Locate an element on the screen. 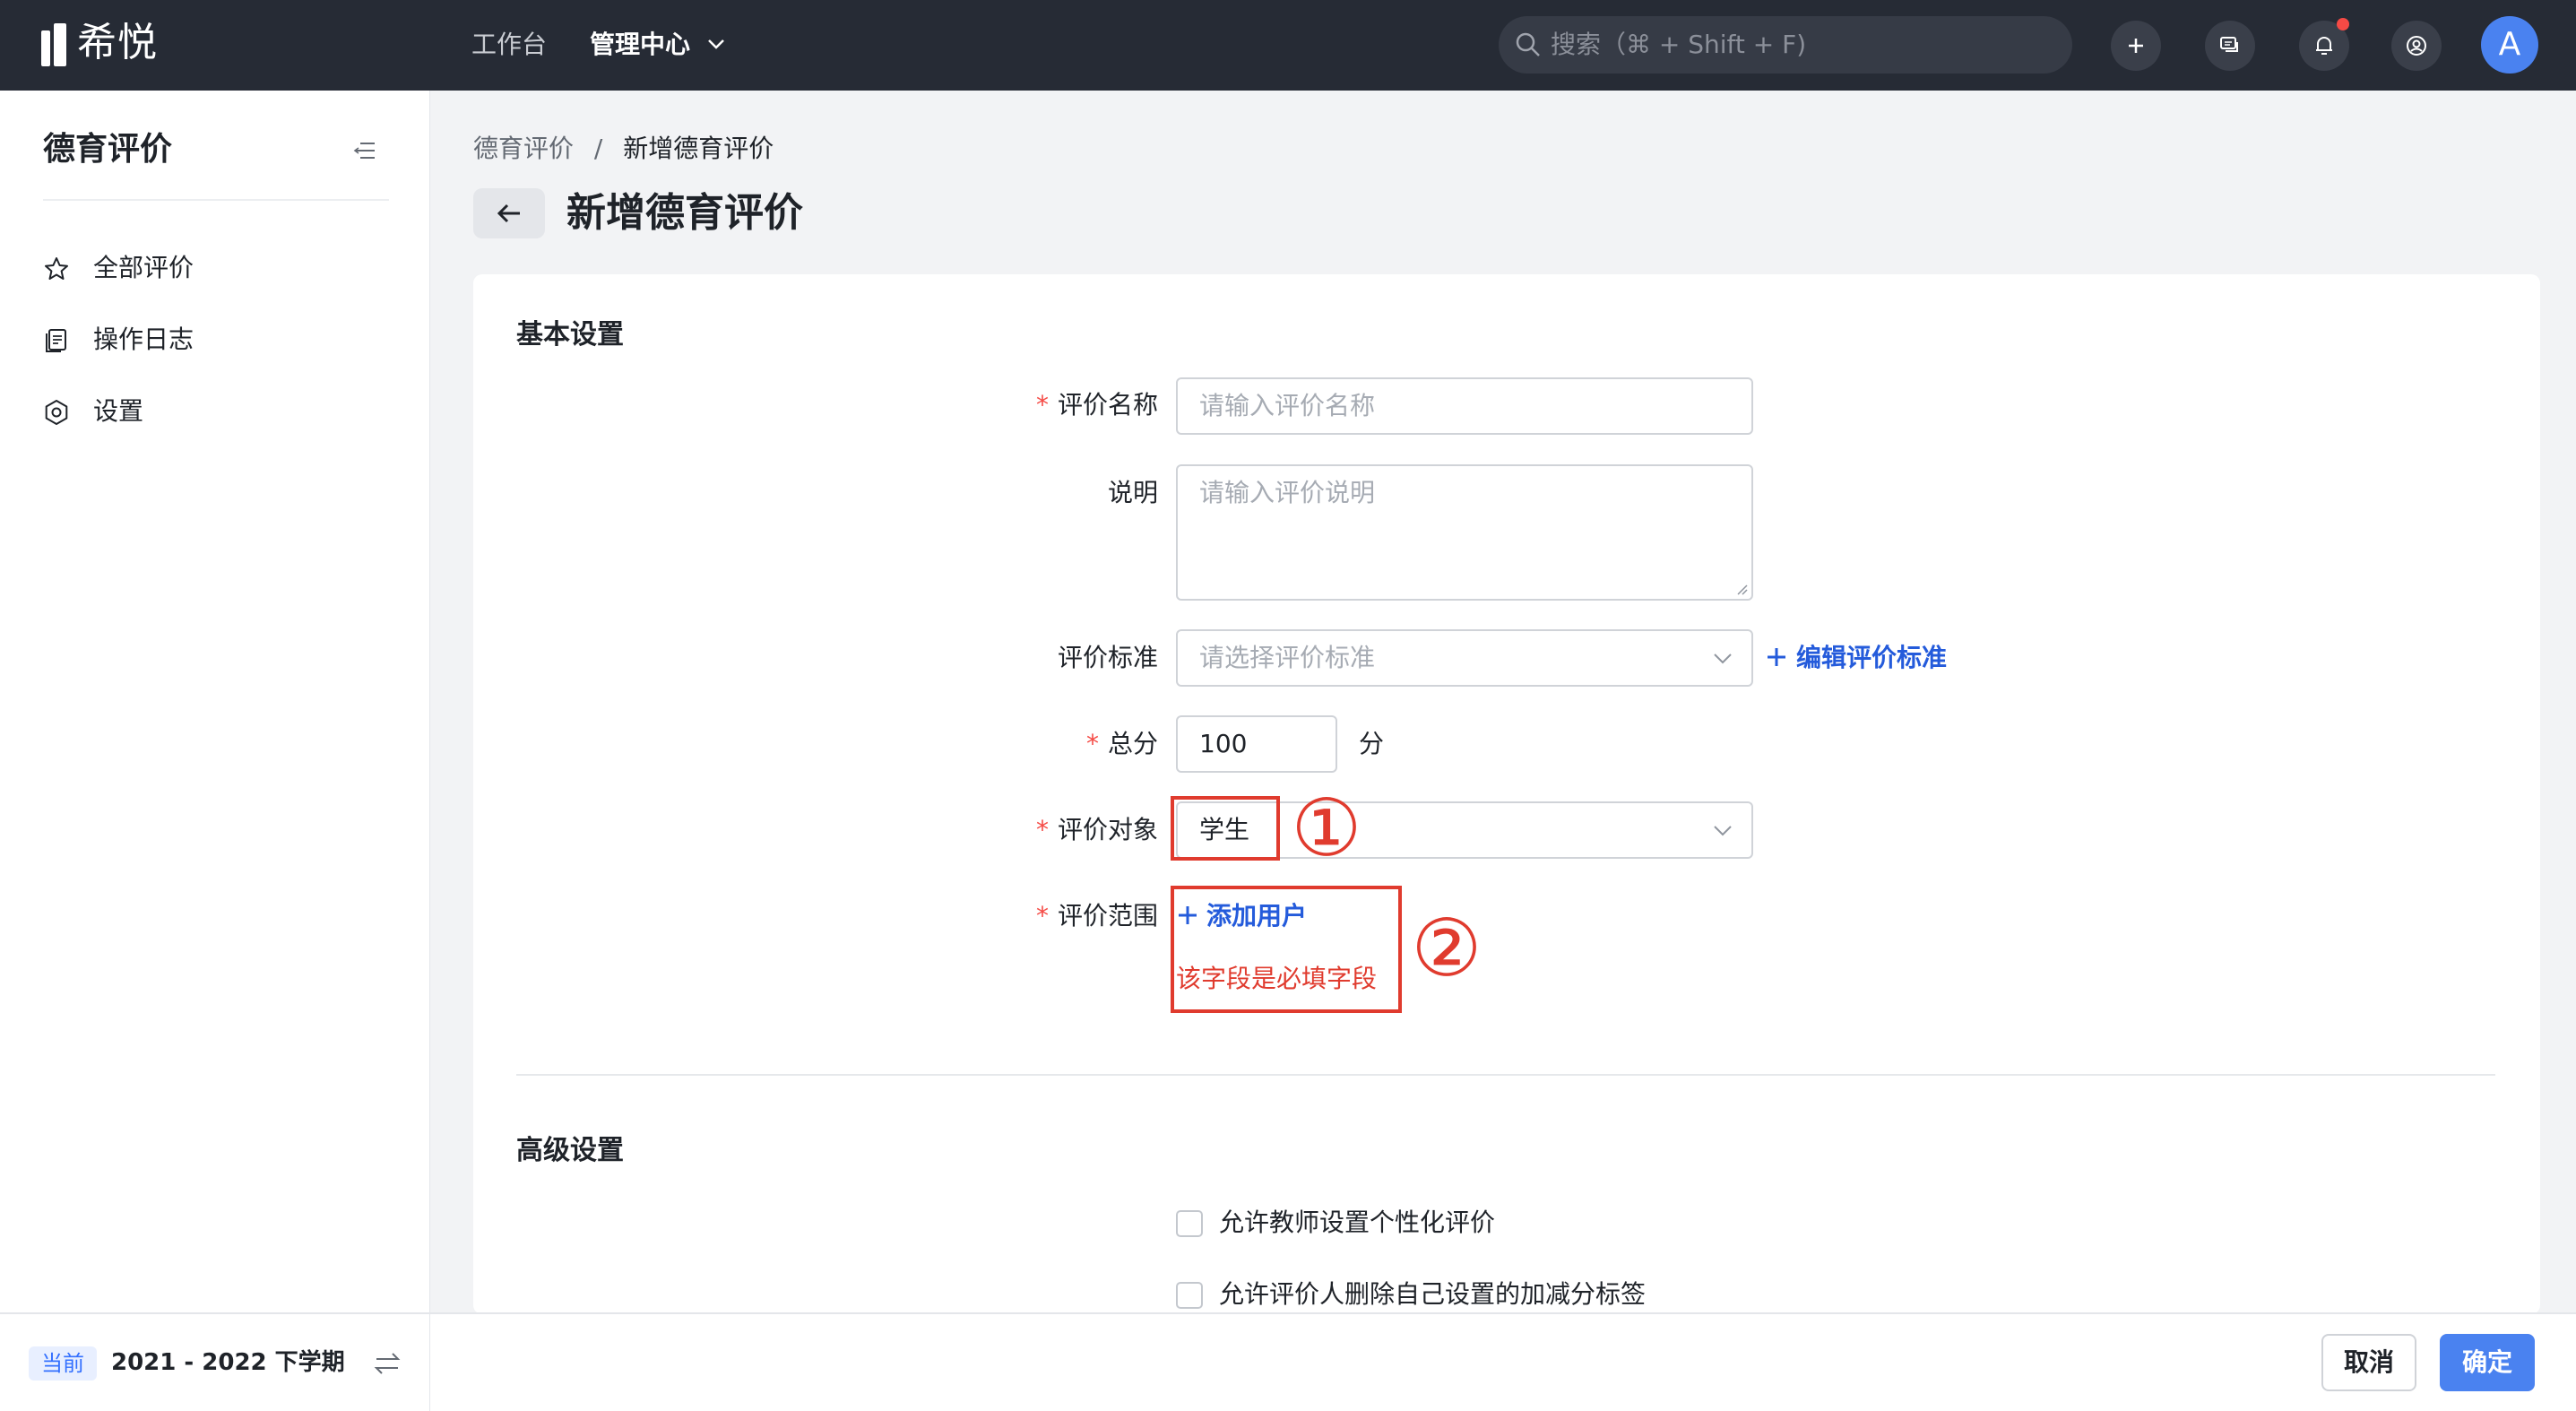 This screenshot has height=1411, width=2576. sidebar-item-label: 设置 is located at coordinates (118, 411).